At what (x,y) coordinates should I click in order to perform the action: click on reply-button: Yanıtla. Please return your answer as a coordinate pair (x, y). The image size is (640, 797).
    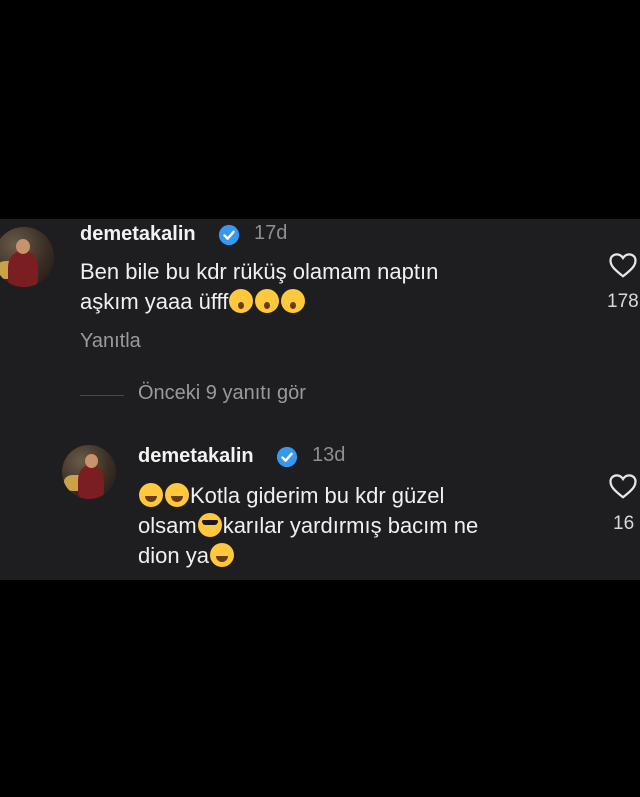
    Looking at the image, I should click on (110, 341).